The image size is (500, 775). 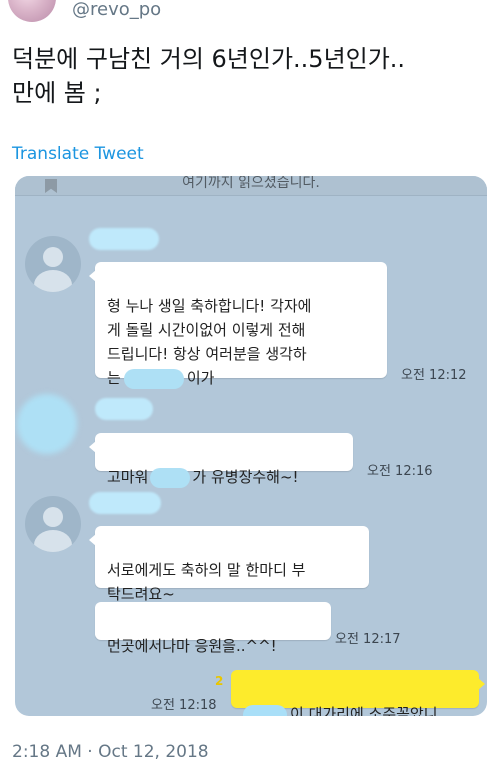 I want to click on message-bubble-3: 서로에게도 축하의 말 한마디 부 탁드려요~, so click(x=229, y=564).